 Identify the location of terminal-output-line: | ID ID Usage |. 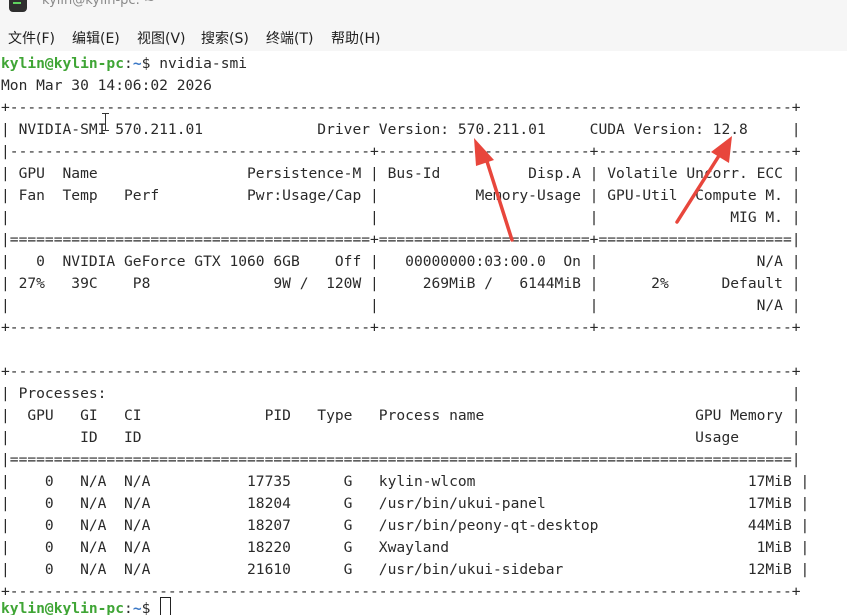
(401, 437).